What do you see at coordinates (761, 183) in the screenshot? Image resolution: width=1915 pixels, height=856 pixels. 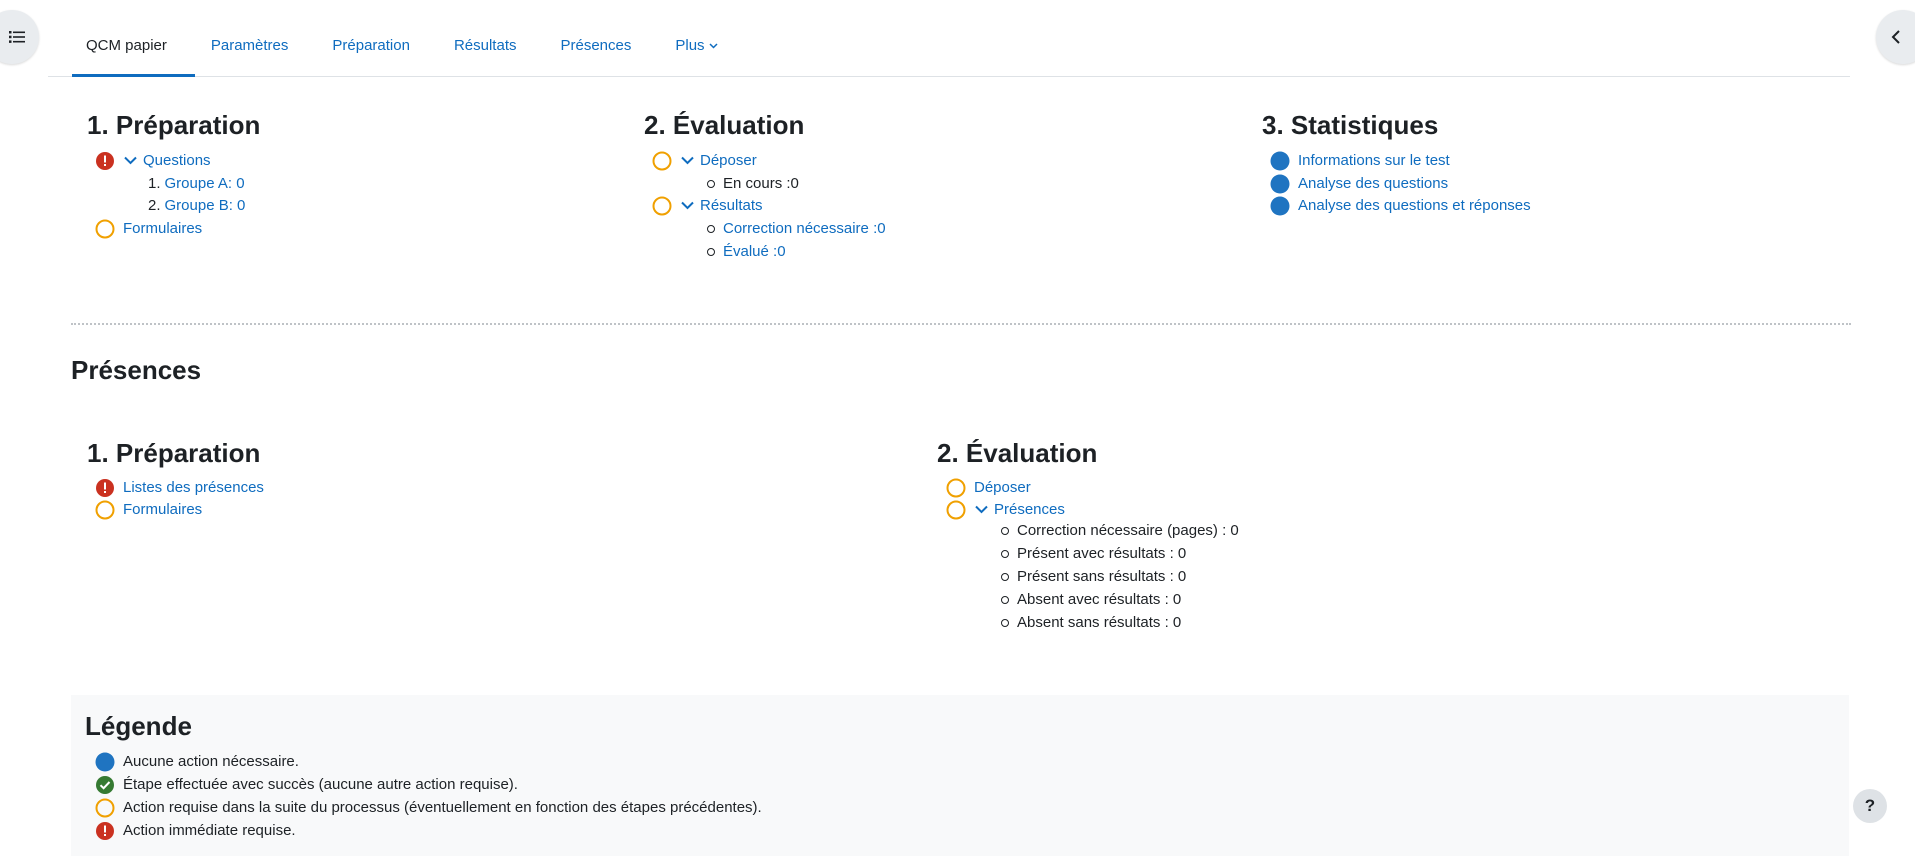 I see `en-cours-text: En cours :0` at bounding box center [761, 183].